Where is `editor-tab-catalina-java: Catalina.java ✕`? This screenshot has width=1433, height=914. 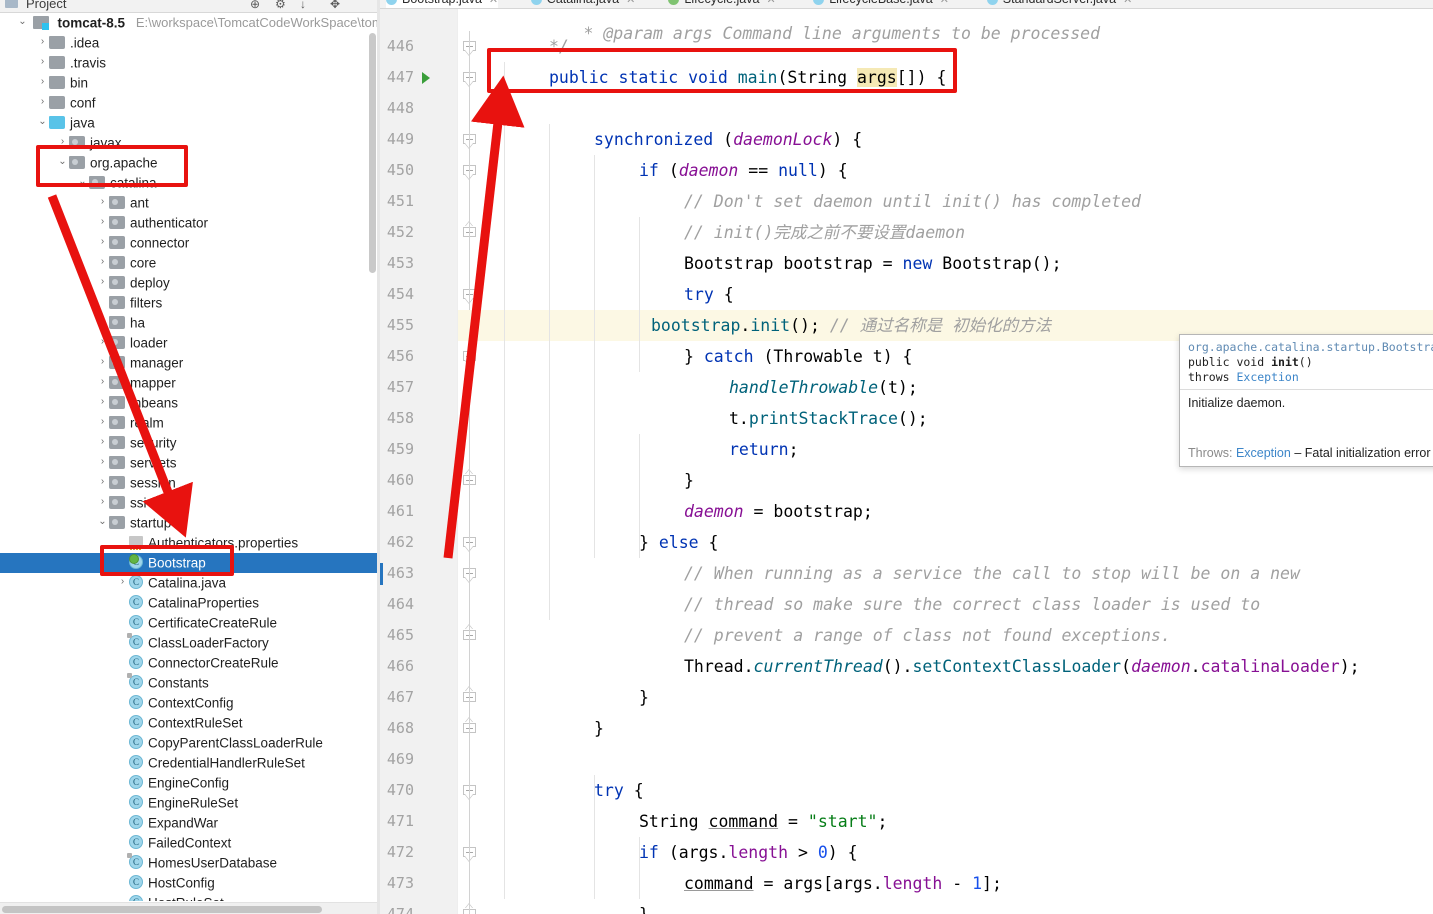
editor-tab-catalina-java: Catalina.java ✕ is located at coordinates (582, 4).